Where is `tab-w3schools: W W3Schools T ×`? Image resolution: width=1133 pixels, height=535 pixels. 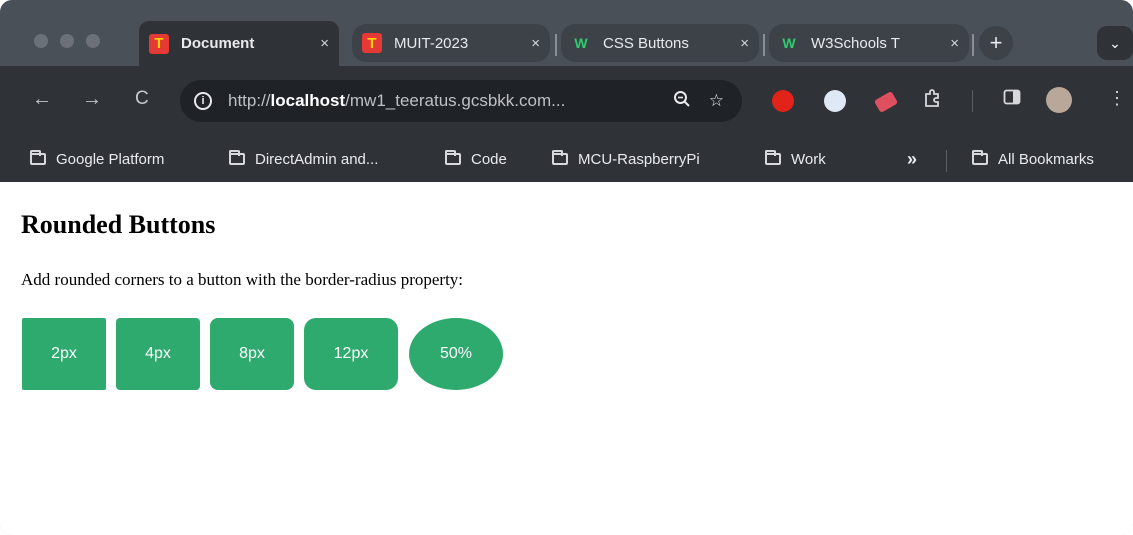
tab-w3schools: W W3Schools T × is located at coordinates (869, 43).